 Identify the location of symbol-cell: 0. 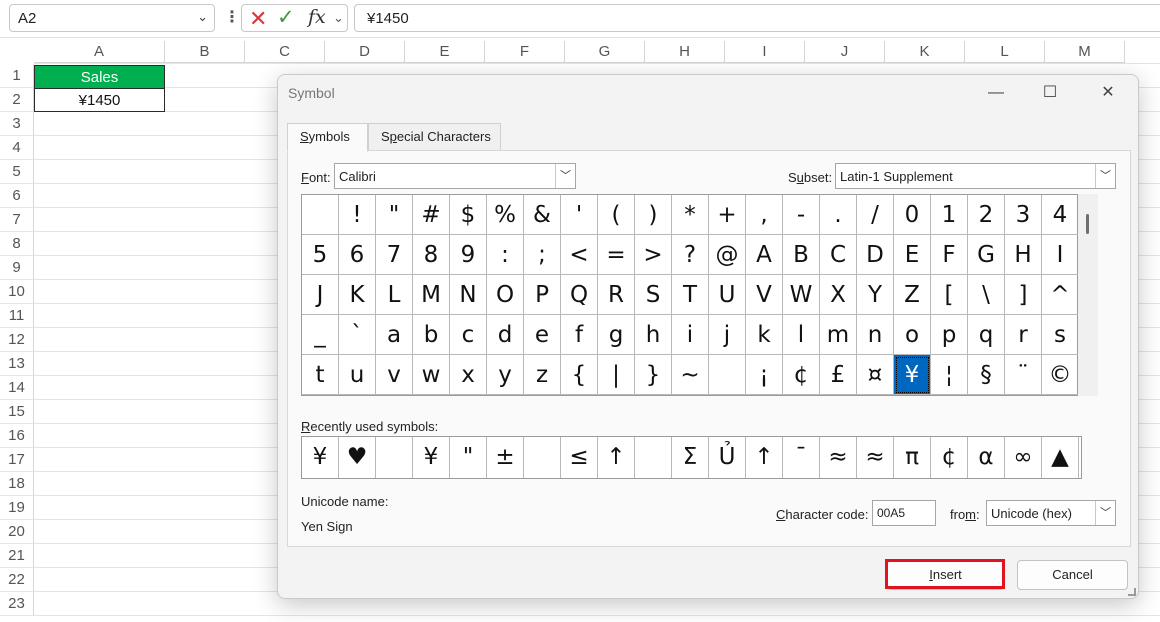
(912, 215).